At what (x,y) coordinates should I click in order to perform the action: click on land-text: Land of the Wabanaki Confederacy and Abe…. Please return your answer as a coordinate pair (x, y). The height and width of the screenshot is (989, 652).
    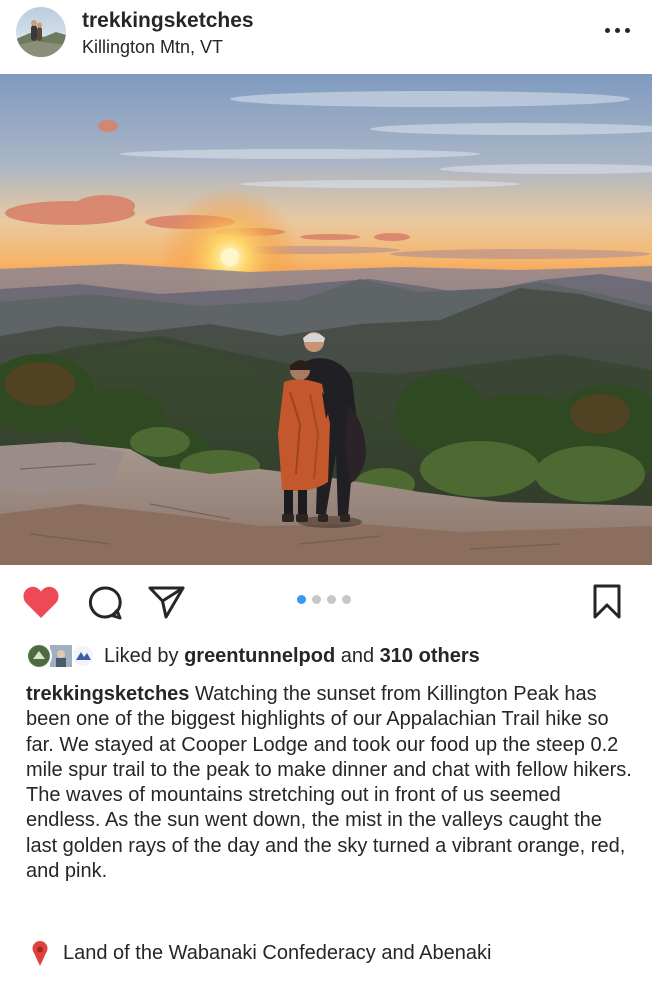
    Looking at the image, I should click on (277, 953).